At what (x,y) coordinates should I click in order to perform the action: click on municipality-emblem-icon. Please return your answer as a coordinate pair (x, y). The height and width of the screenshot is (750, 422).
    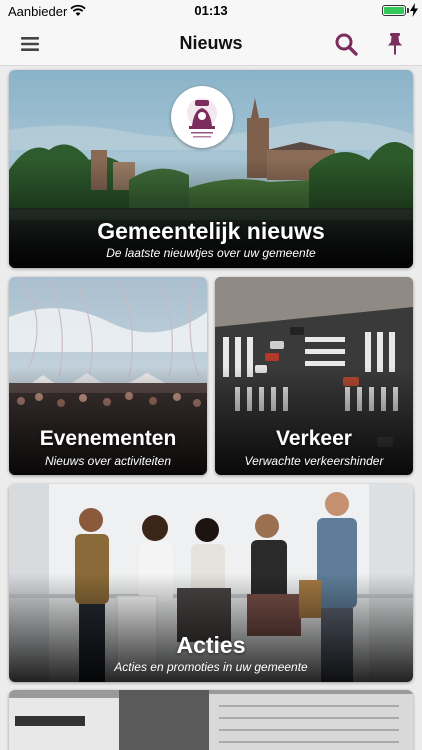
    Looking at the image, I should click on (202, 118).